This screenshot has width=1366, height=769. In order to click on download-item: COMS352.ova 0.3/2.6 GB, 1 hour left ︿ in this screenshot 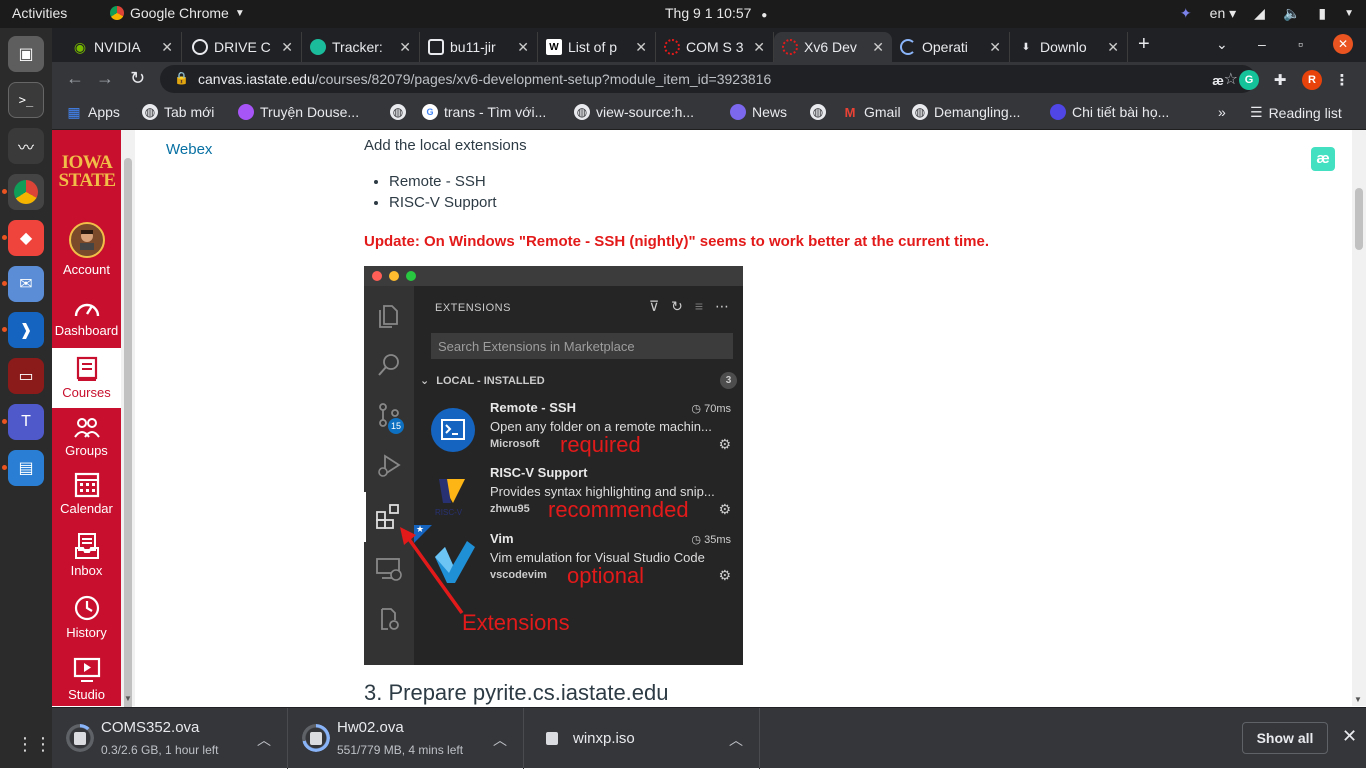, I will do `click(170, 738)`.